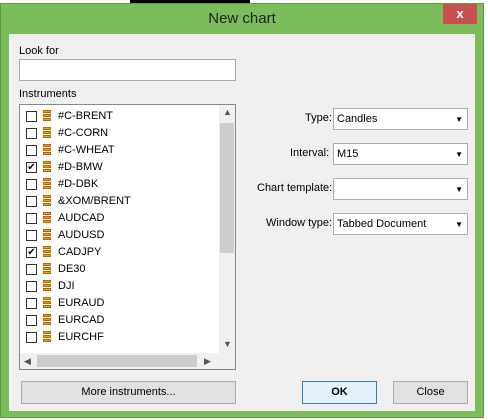 This screenshot has width=488, height=420. Describe the element at coordinates (121, 269) in the screenshot. I see `list-item: DE30` at that location.